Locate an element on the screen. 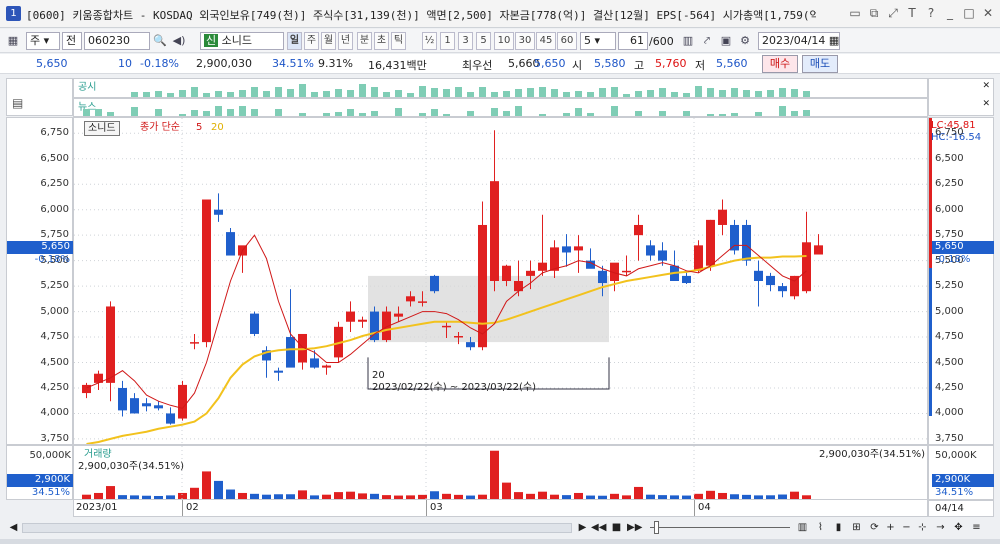 The width and height of the screenshot is (1000, 544). period-month: 월 is located at coordinates (328, 41).